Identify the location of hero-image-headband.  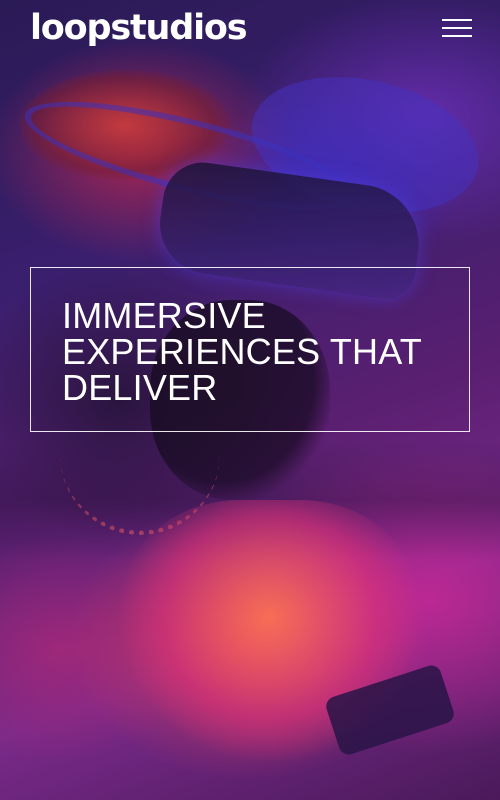
(191, 156).